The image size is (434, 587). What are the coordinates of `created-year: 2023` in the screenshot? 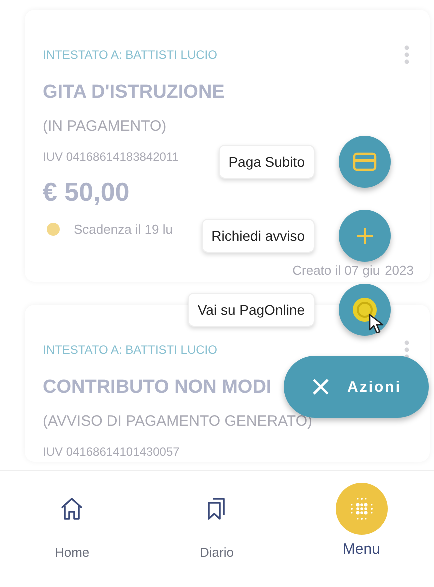 It's located at (399, 271).